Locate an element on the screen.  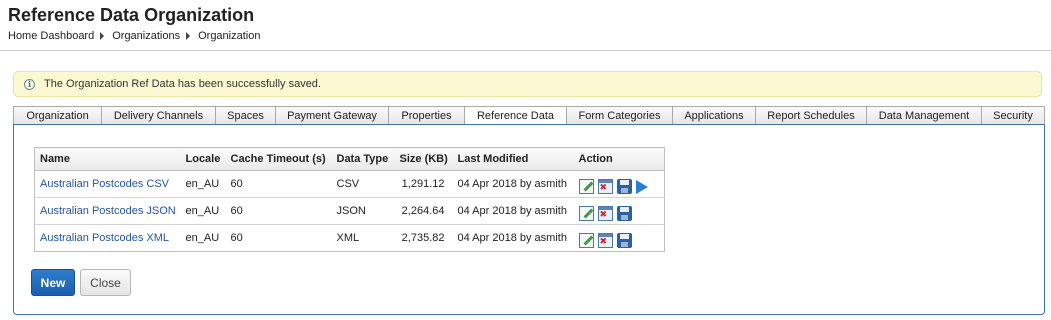
column-header-locale: Locale is located at coordinates (203, 159).